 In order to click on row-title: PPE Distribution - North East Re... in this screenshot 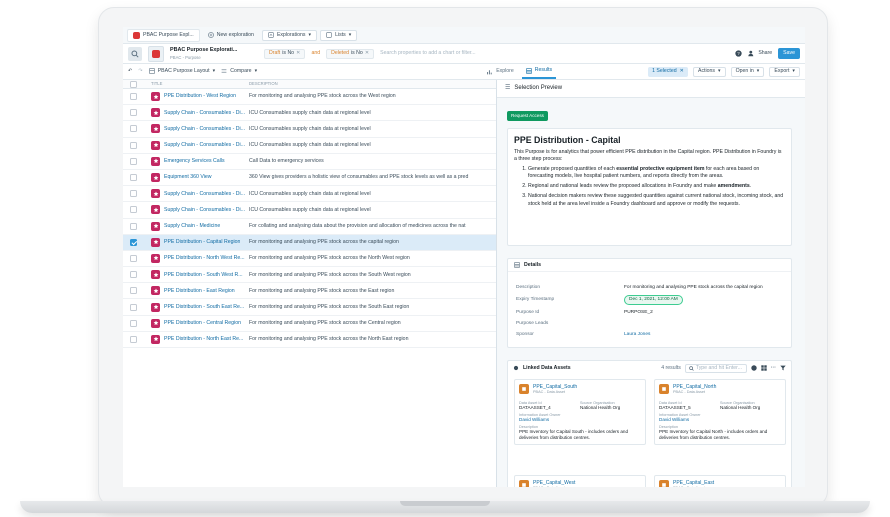, I will do `click(203, 339)`.